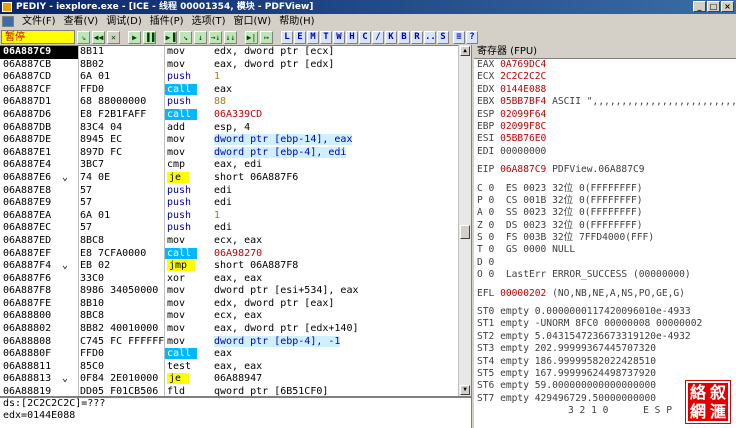  Describe the element at coordinates (605, 226) in the screenshot. I see `flag-row: Z 0 DS 0023 32位 0(FFFFFFFF)` at that location.